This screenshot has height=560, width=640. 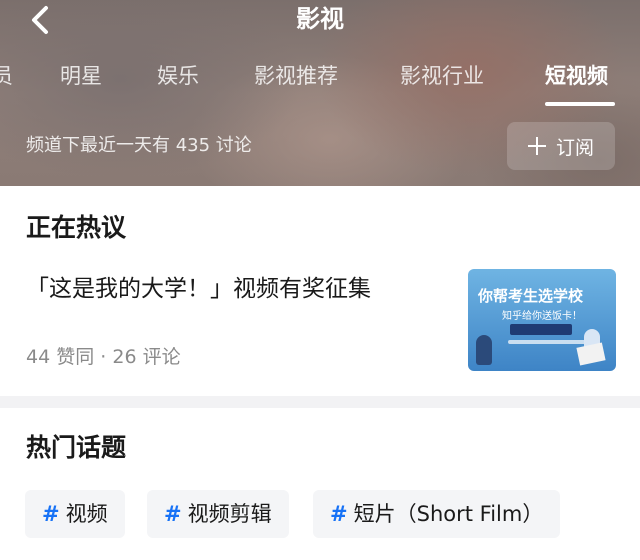 What do you see at coordinates (448, 514) in the screenshot?
I see `topic-chip-label: 短片（Short Film）` at bounding box center [448, 514].